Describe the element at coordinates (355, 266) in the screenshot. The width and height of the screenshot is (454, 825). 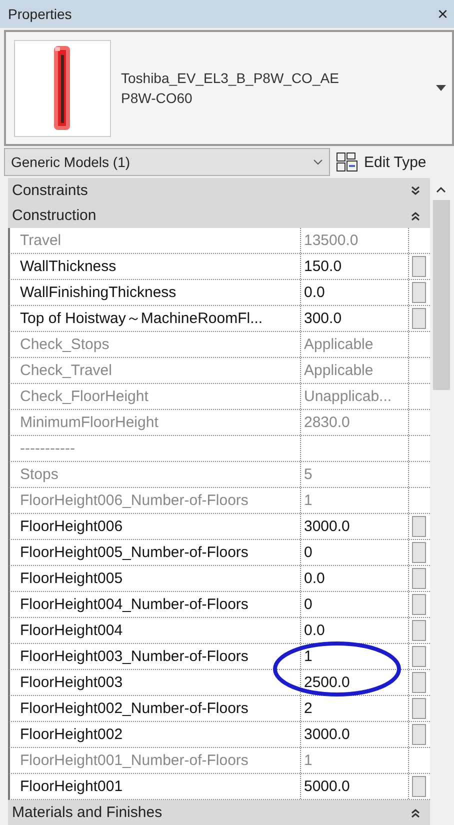
I see `property-value: 150.0` at that location.